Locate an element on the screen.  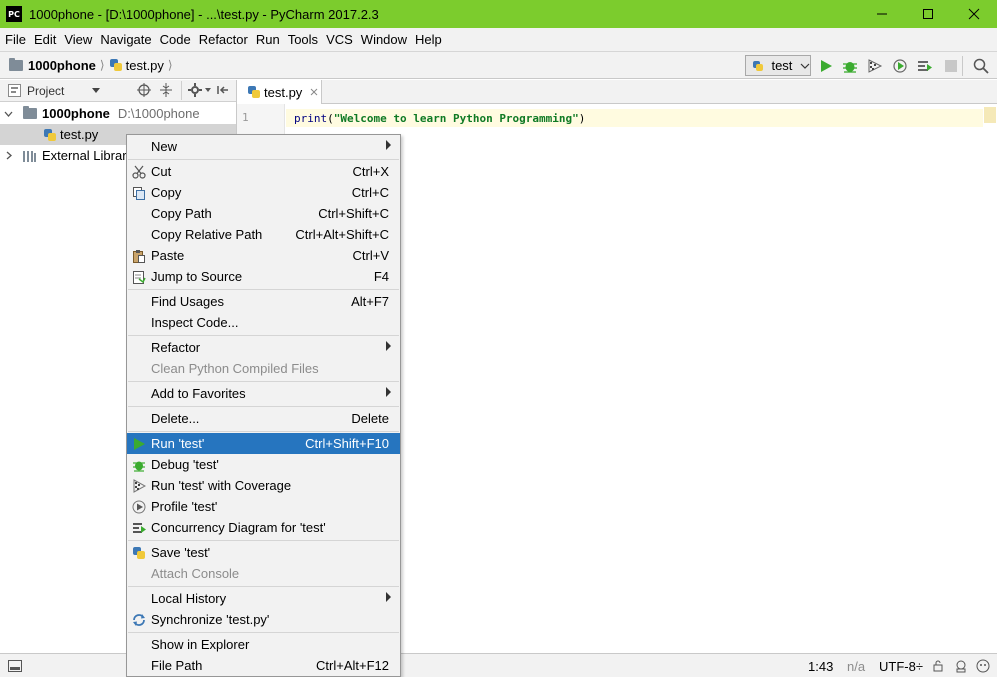
menu-item-show-in-explorer: Show in Explorer is located at coordinates (263, 644).